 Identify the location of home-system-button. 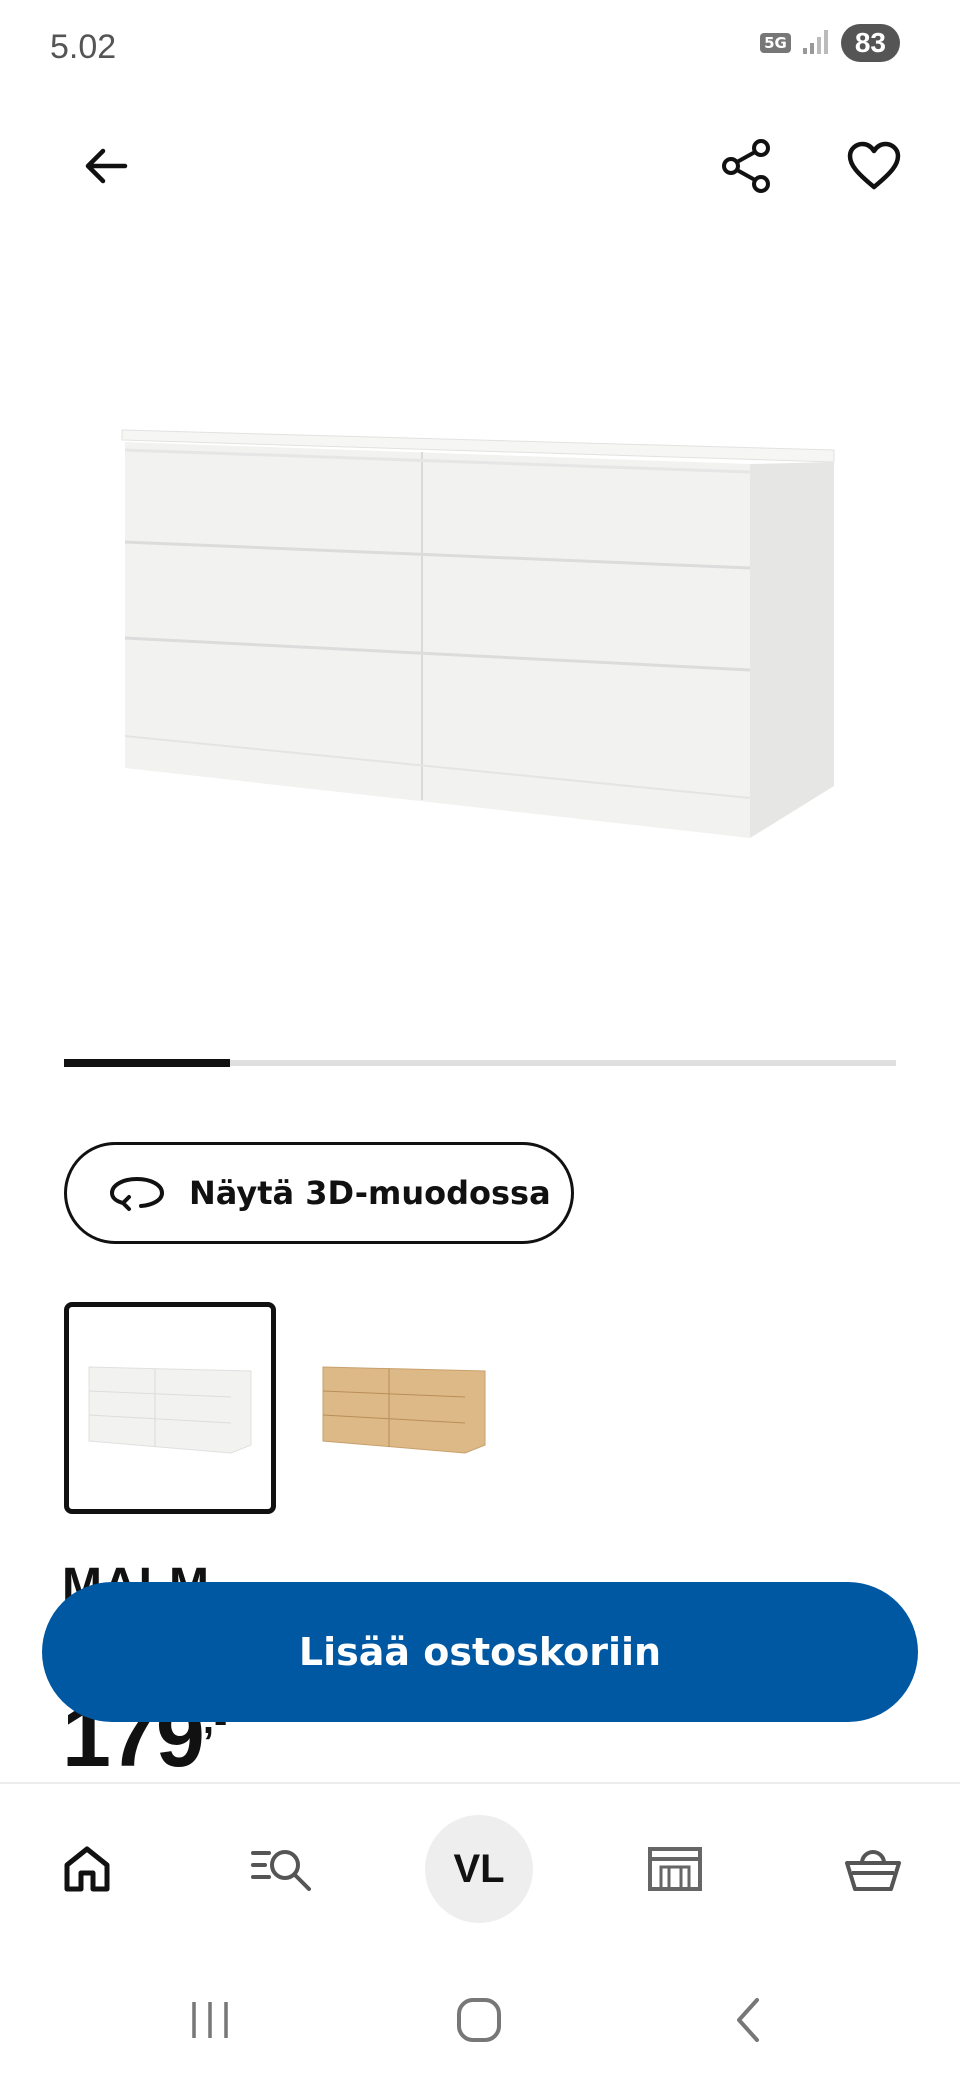
(479, 2020).